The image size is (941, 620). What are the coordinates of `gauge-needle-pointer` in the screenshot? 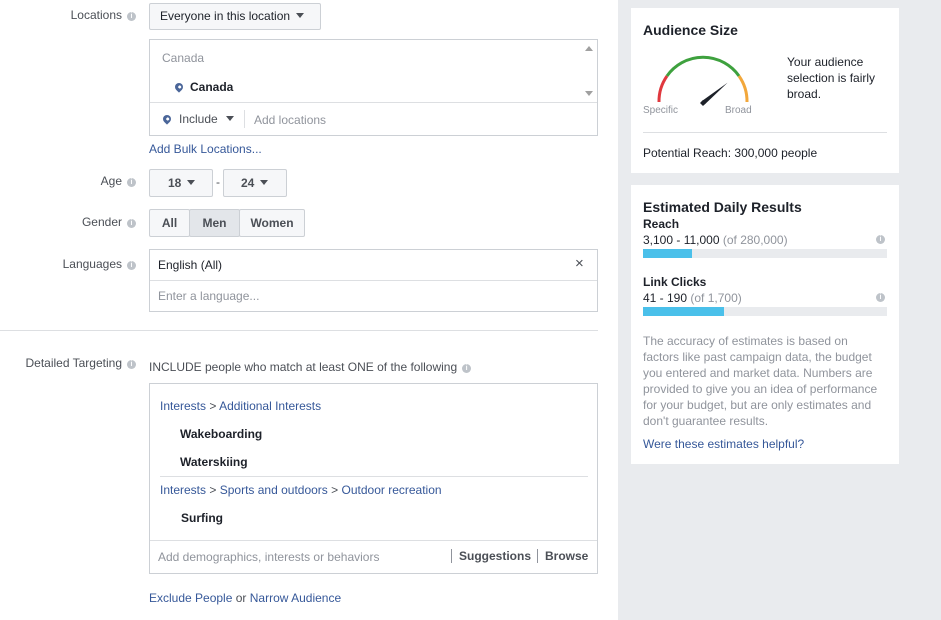 It's located at (714, 93).